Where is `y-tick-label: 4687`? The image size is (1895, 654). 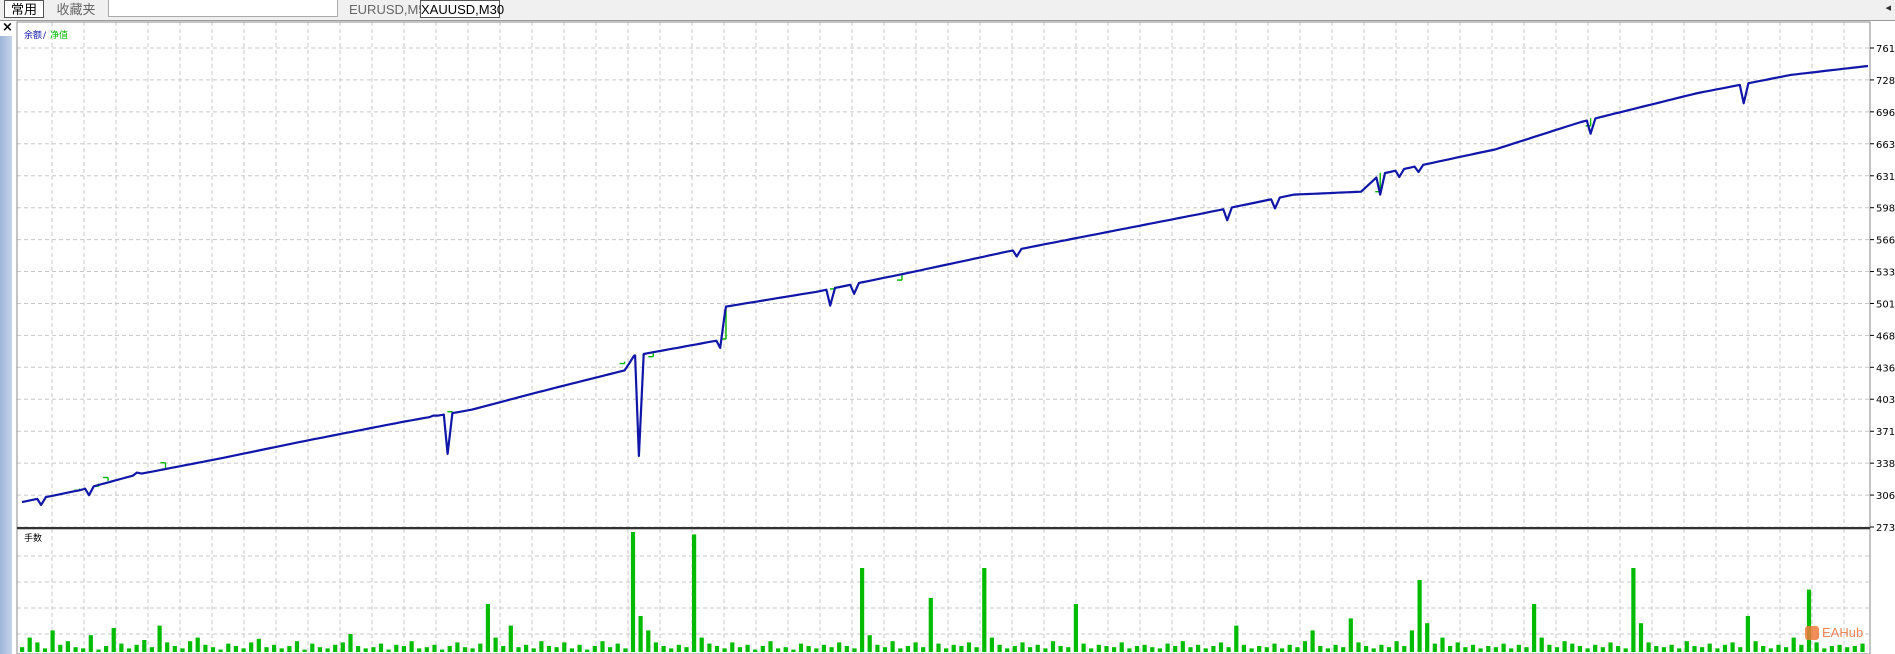
y-tick-label: 4687 is located at coordinates (1885, 336).